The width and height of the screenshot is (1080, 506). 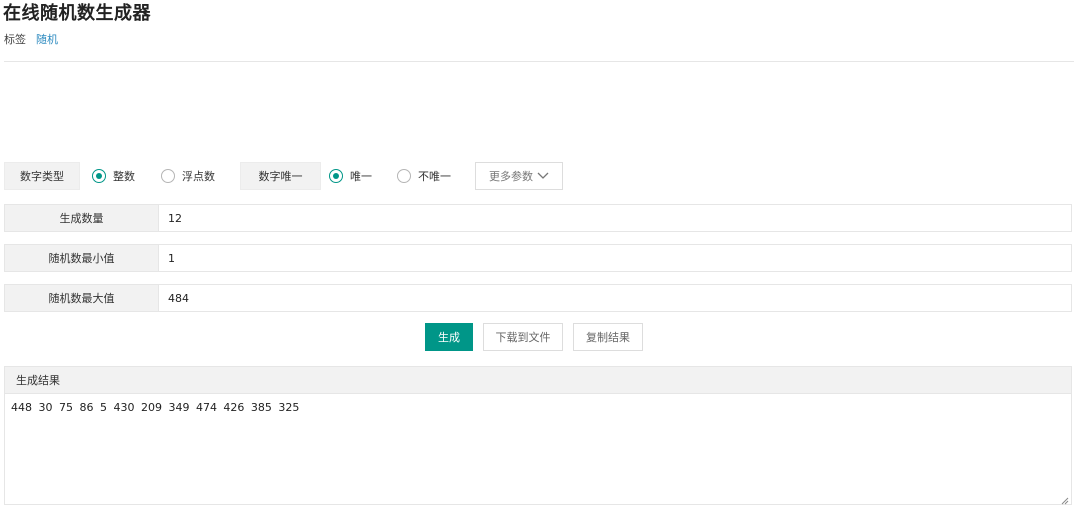 I want to click on min-input: 1, so click(x=615, y=258).